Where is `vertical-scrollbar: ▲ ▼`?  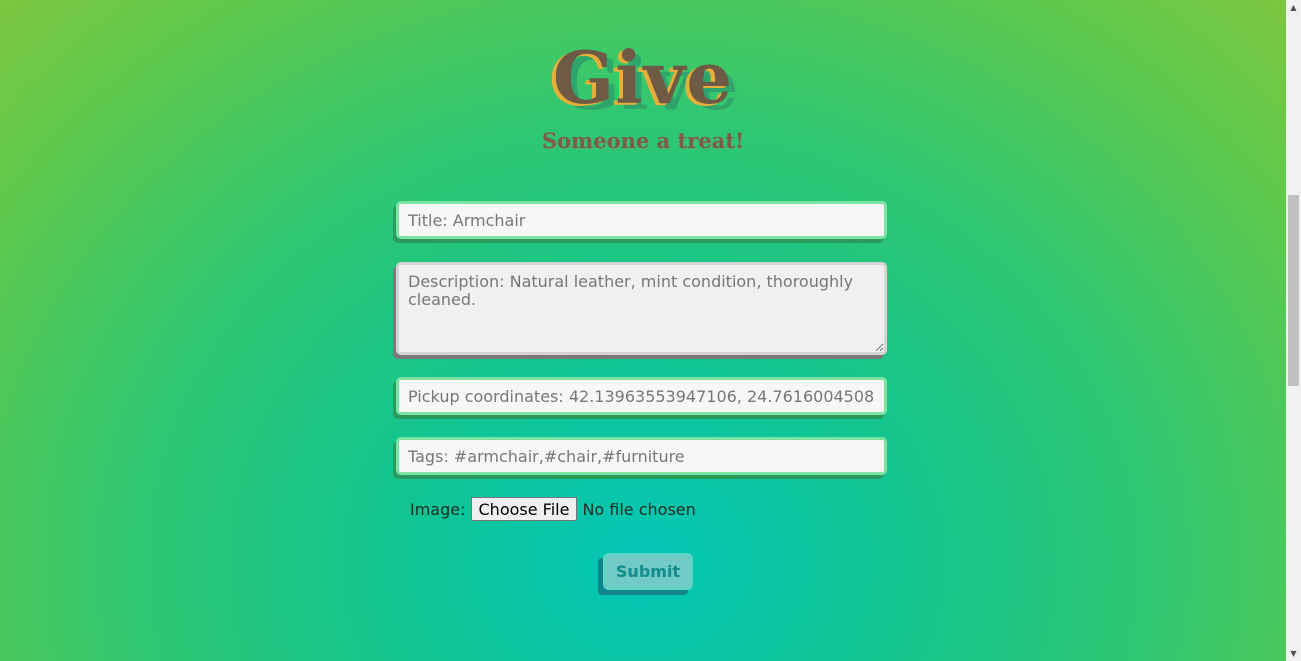
vertical-scrollbar: ▲ ▼ is located at coordinates (1293, 330).